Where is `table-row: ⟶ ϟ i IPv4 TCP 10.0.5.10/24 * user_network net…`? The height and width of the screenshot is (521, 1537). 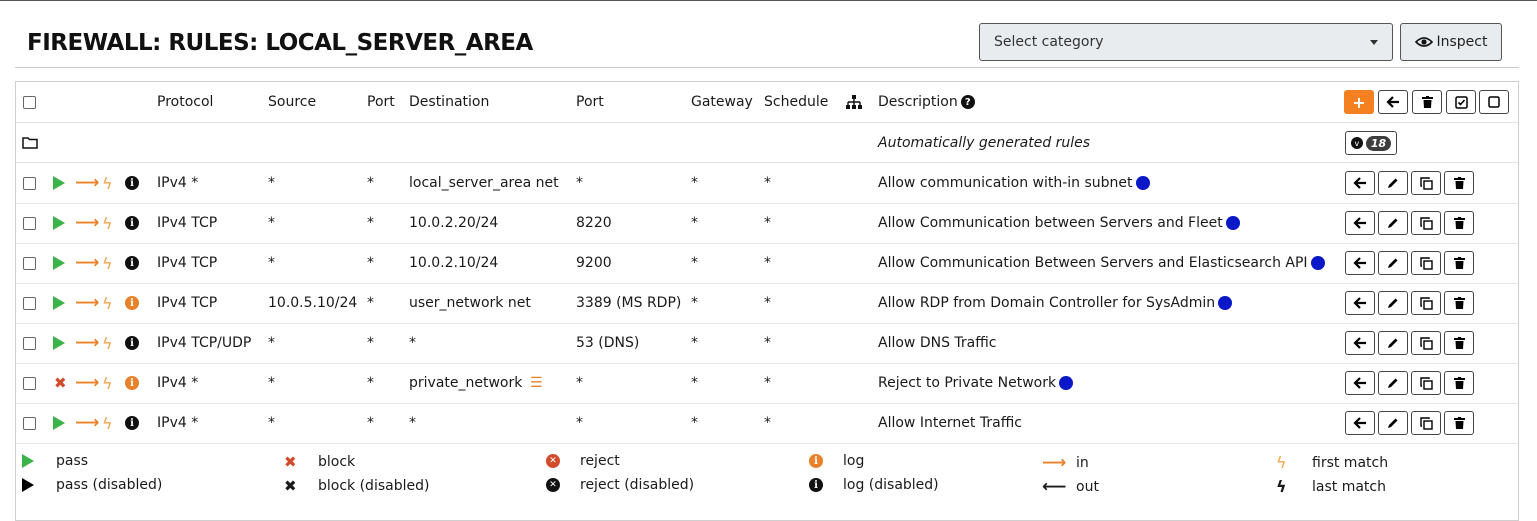
table-row: ⟶ ϟ i IPv4 TCP 10.0.5.10/24 * user_network net… is located at coordinates (767, 303).